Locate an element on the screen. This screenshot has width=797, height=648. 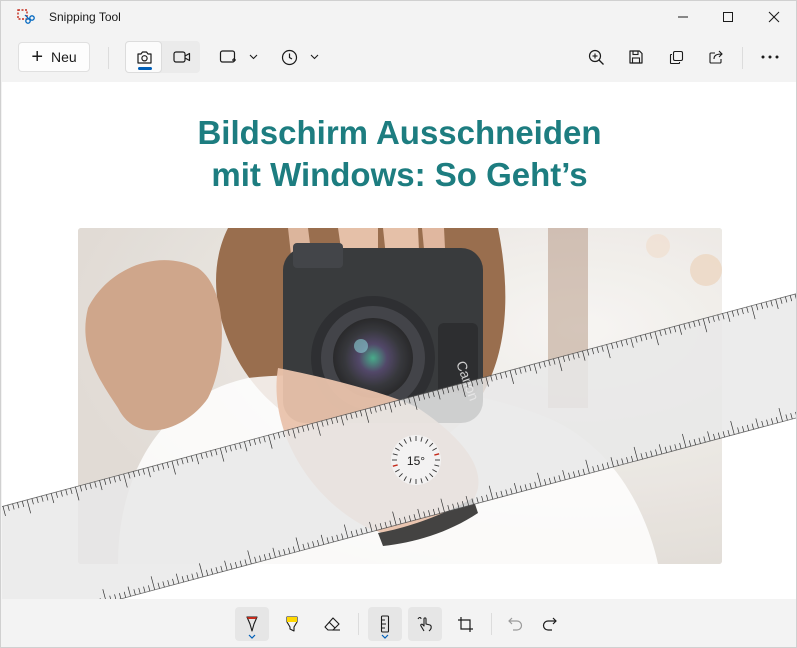
redo-button is located at coordinates (550, 624).